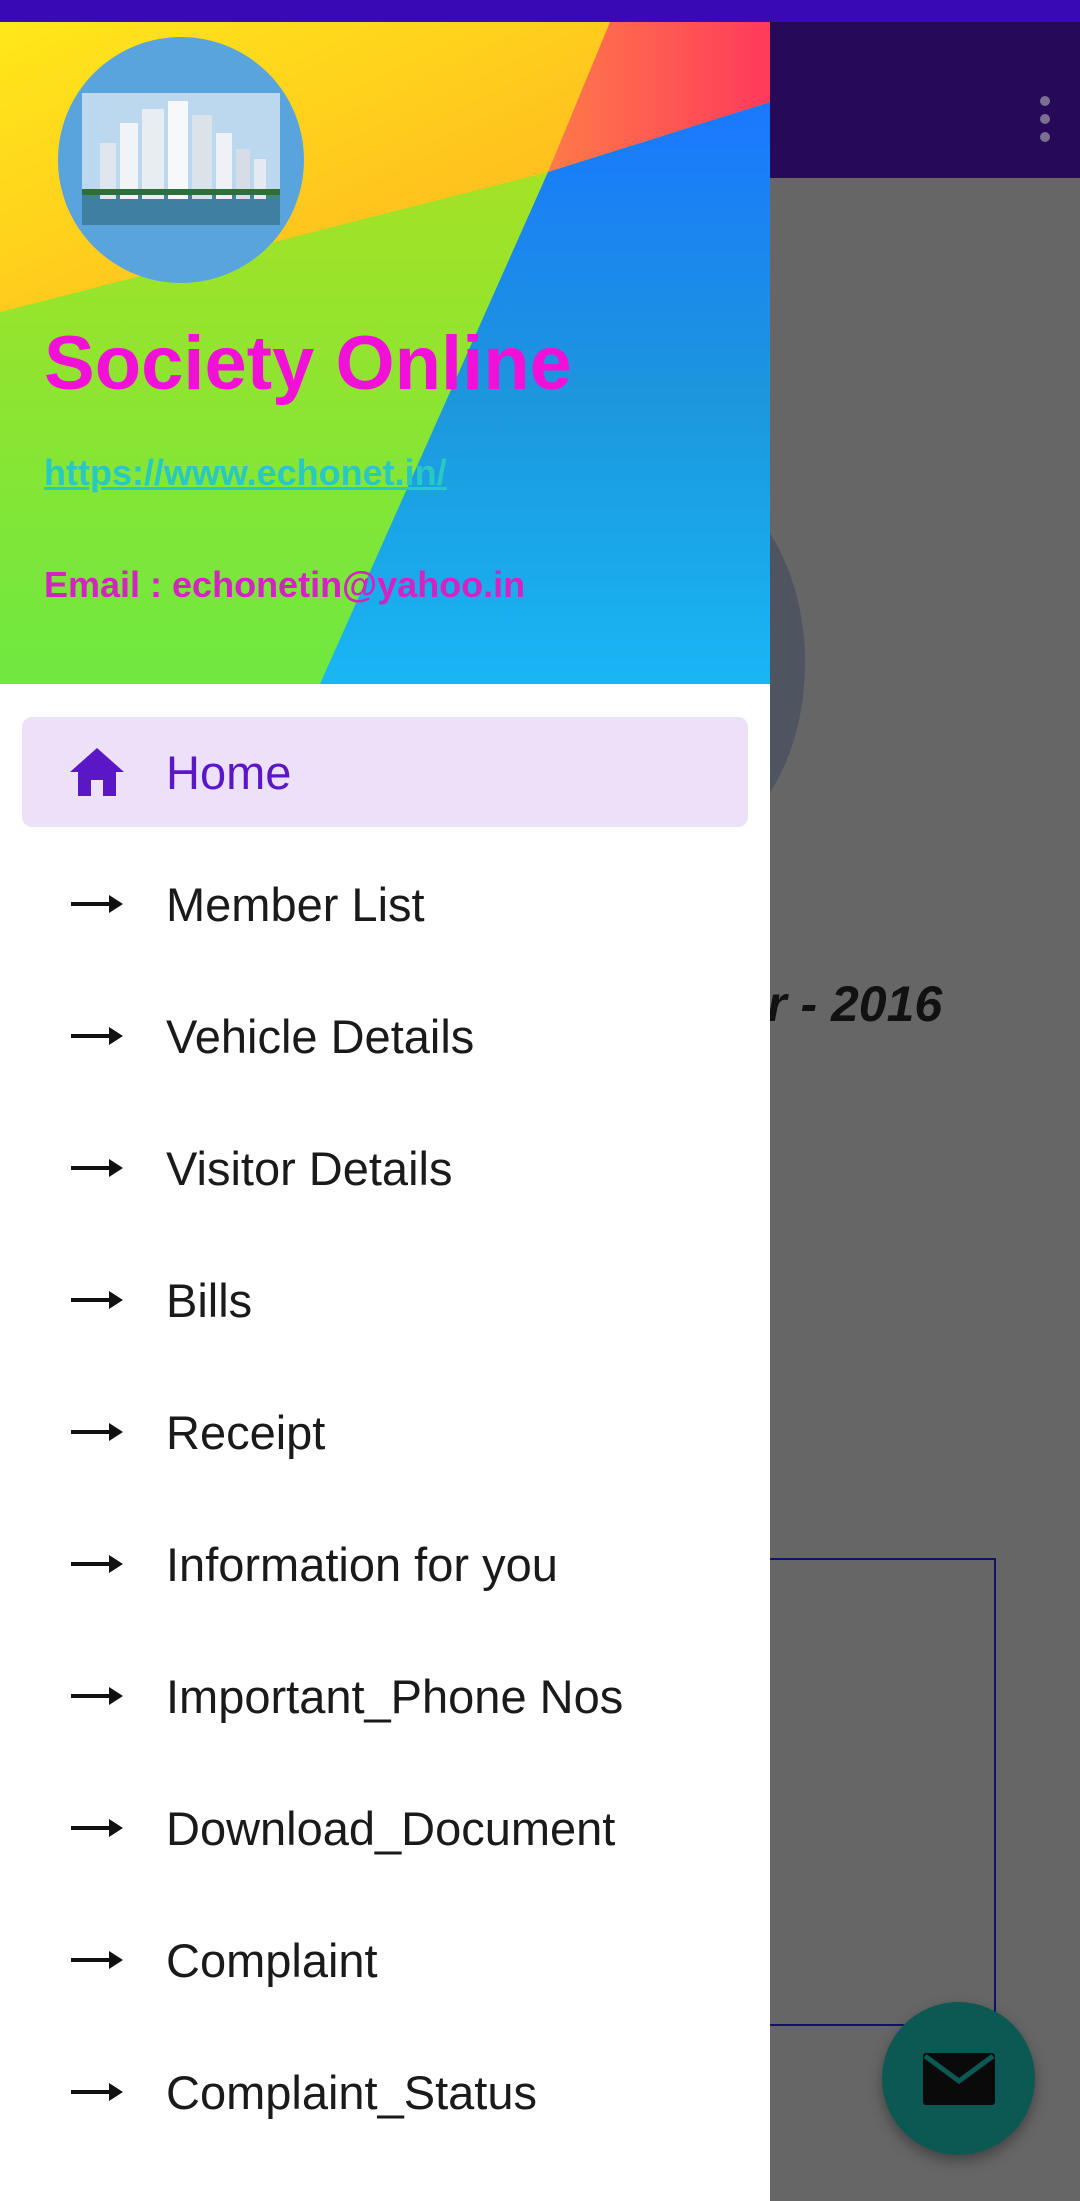 Image resolution: width=1080 pixels, height=2201 pixels. What do you see at coordinates (391, 1828) in the screenshot?
I see `menu-item-label: Download_Document` at bounding box center [391, 1828].